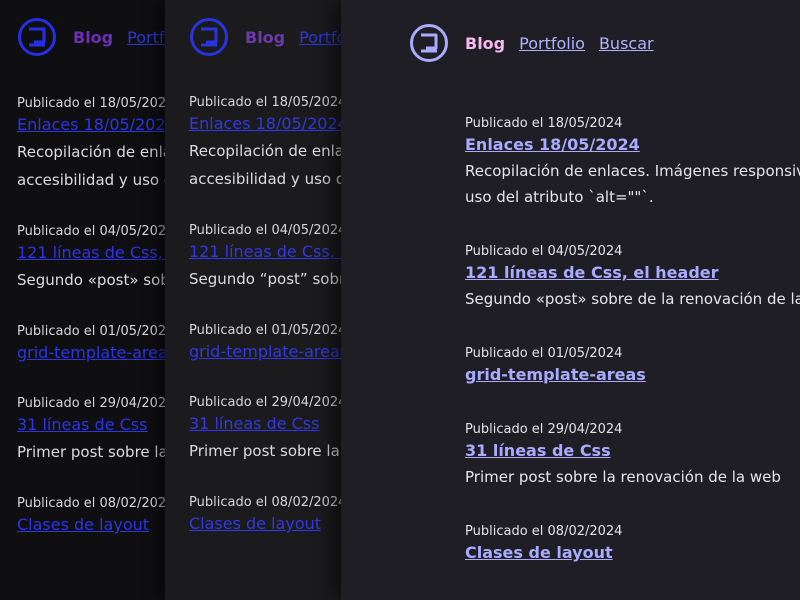 The width and height of the screenshot is (800, 600). I want to click on post-excerpt-line: uso del atributo `alt=""`., so click(559, 197).